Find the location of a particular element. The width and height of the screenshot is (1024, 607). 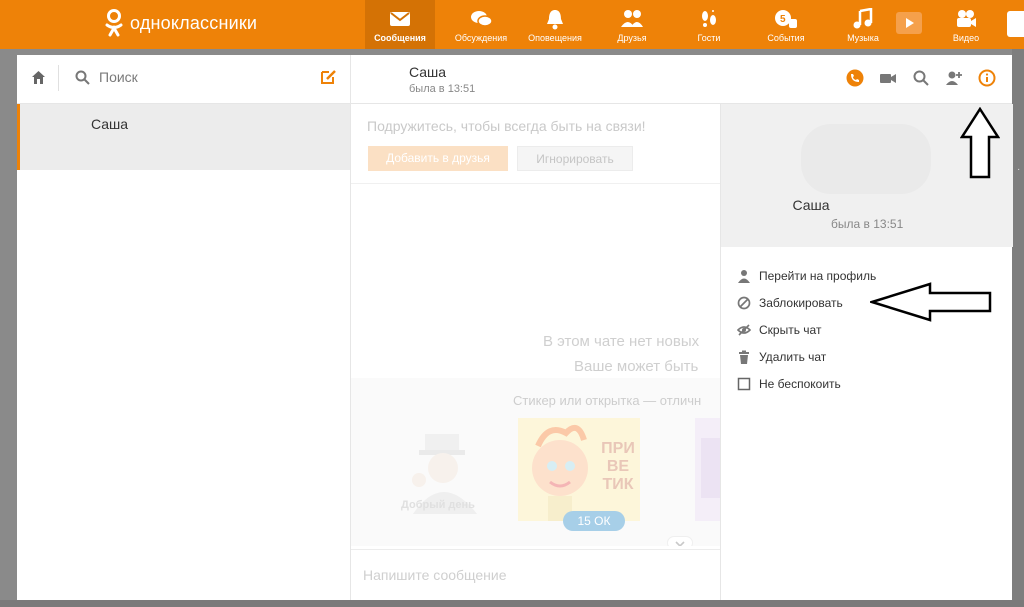

sticker-partial is located at coordinates (707, 469).